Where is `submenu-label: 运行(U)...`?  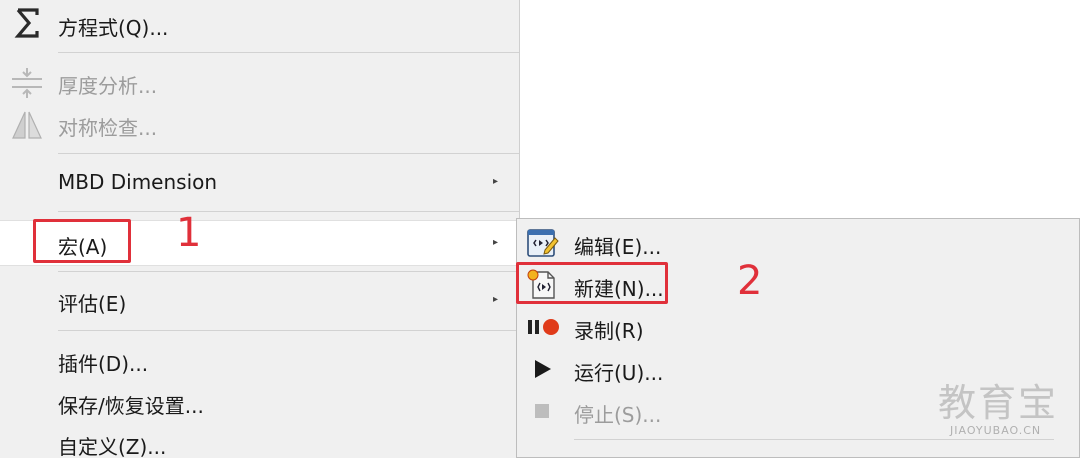
submenu-label: 运行(U)... is located at coordinates (619, 373).